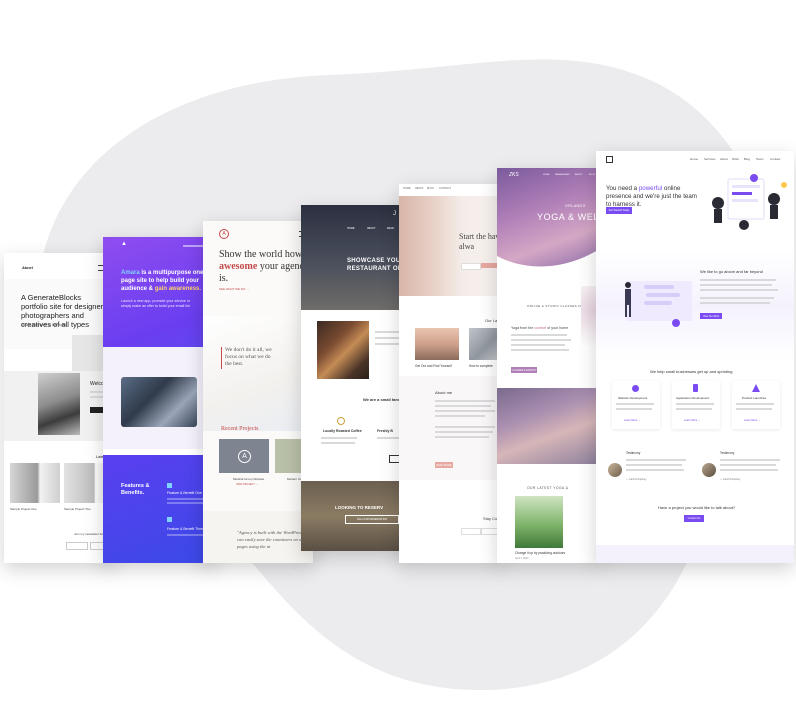 This screenshot has width=796, height=711. I want to click on nav-contact: Contact, so click(775, 159).